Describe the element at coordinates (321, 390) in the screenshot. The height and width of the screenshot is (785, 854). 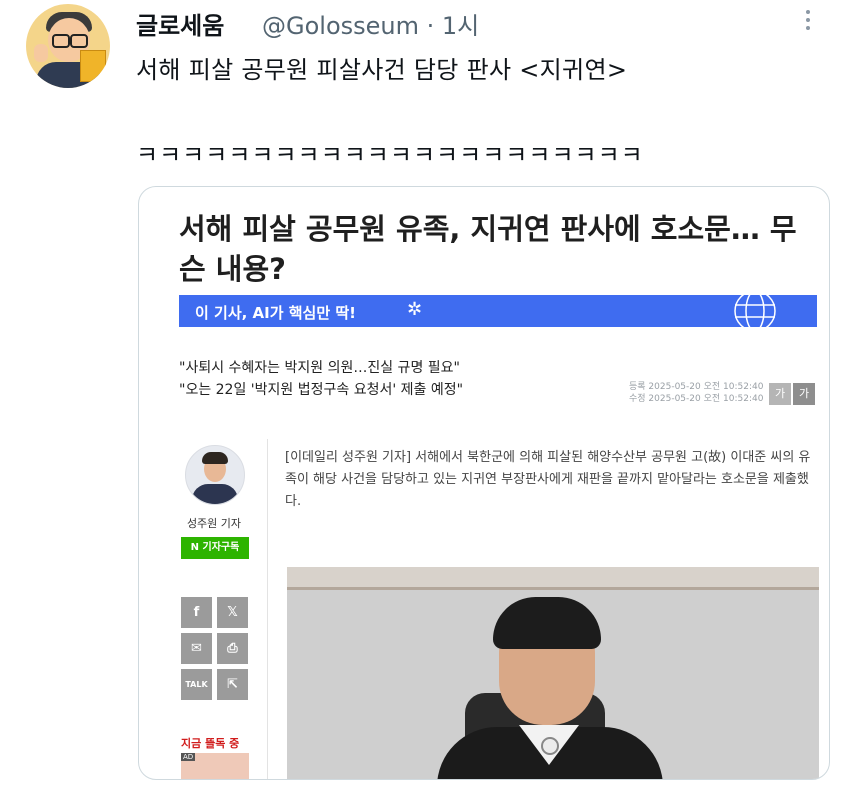
I see `subtitle-2: "오는 22일 '박지원 법정구속 요청서' 제출 예정"` at that location.